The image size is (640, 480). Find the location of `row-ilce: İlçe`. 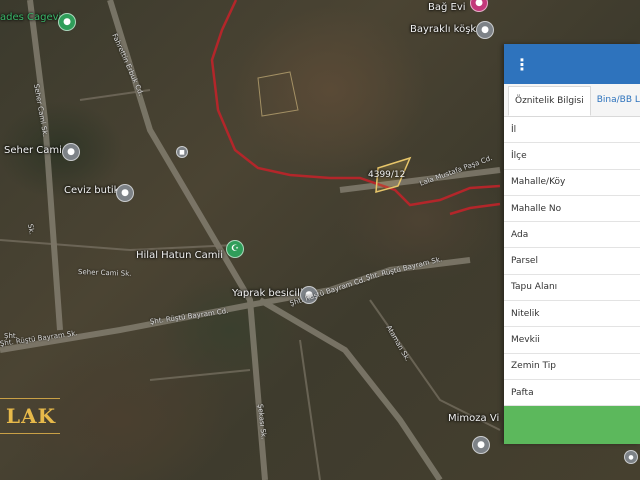

row-ilce: İlçe is located at coordinates (572, 156).